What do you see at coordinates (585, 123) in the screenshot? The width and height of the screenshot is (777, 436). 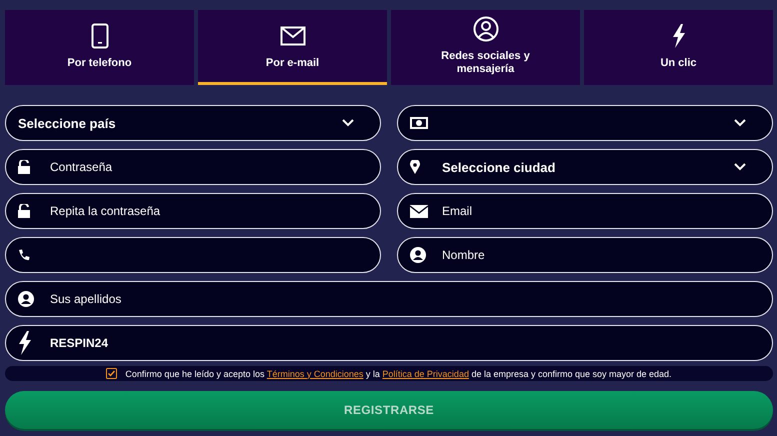 I see `dropdown-field` at bounding box center [585, 123].